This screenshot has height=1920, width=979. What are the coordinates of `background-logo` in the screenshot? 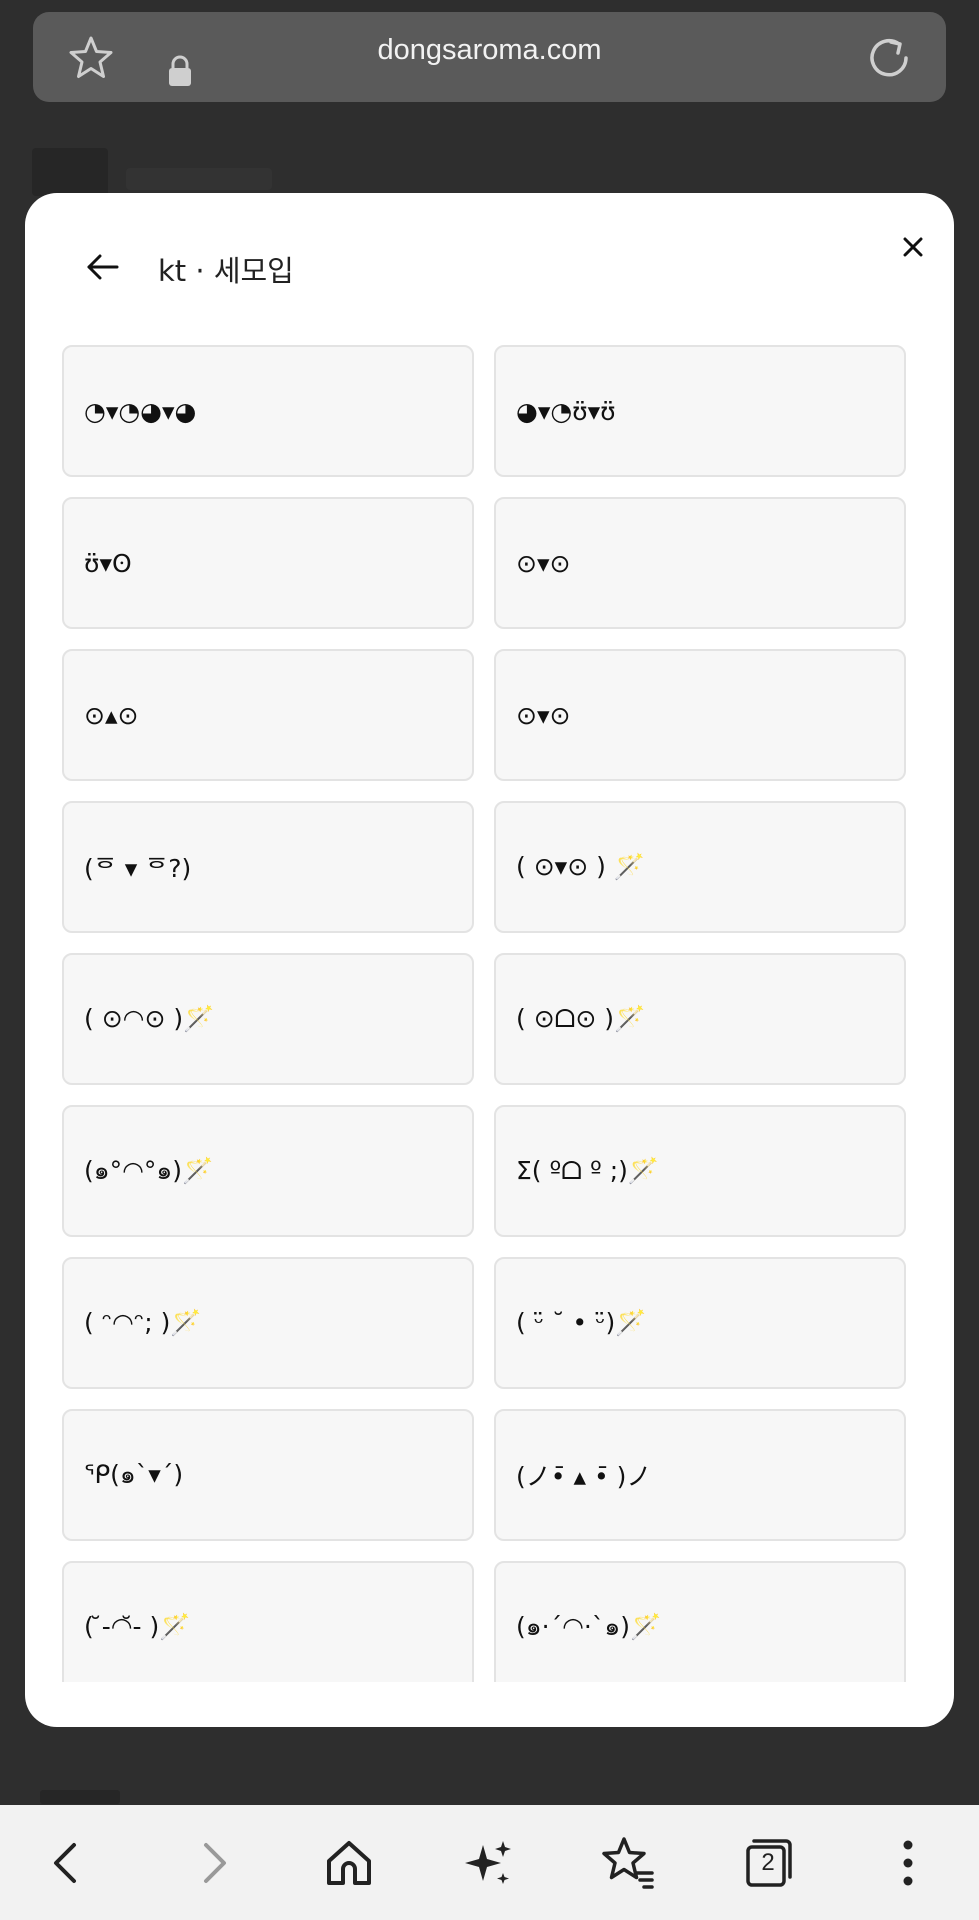 It's located at (70, 172).